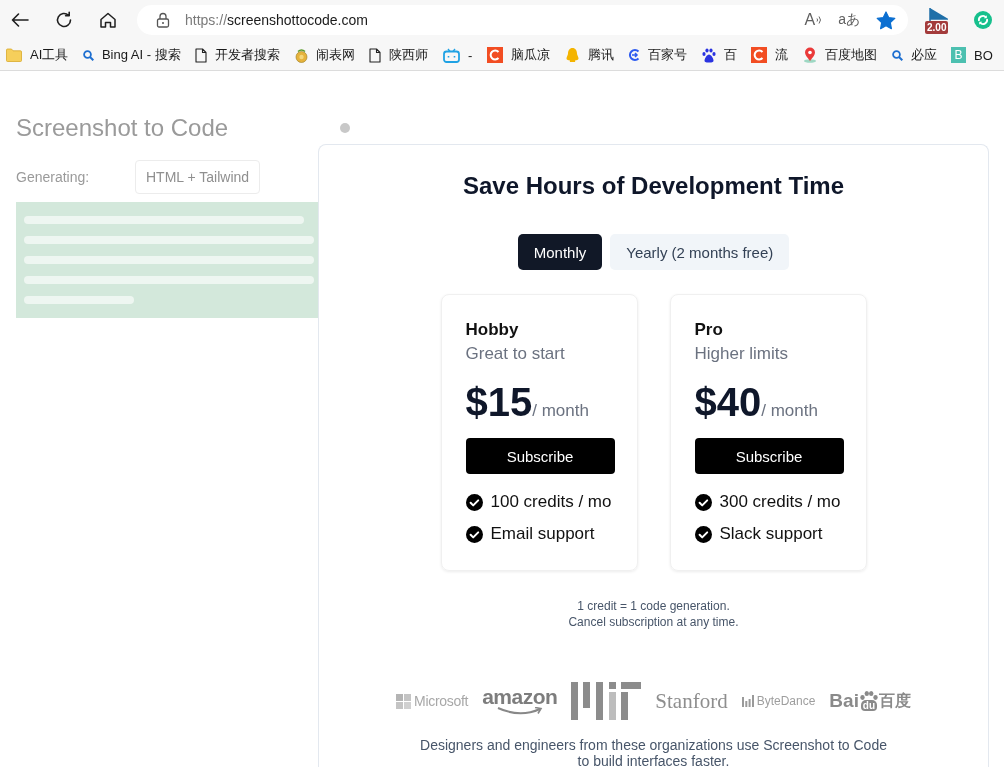  What do you see at coordinates (518, 55) in the screenshot?
I see `bookmark-item: 脑瓜凉` at bounding box center [518, 55].